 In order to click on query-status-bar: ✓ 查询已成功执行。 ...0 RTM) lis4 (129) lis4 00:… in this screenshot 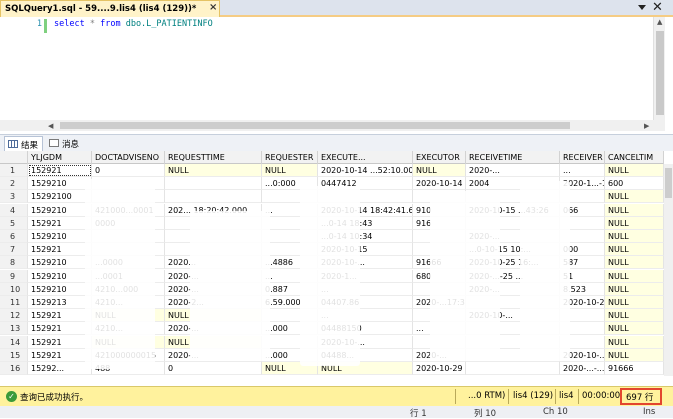, I will do `click(336, 396)`.